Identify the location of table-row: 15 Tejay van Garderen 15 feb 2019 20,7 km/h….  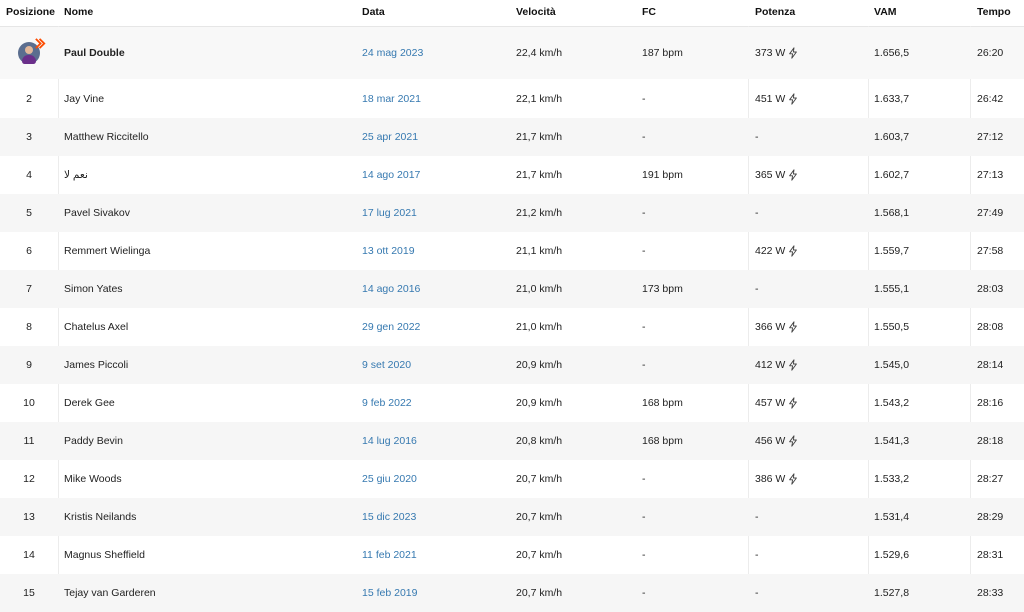
(512, 593).